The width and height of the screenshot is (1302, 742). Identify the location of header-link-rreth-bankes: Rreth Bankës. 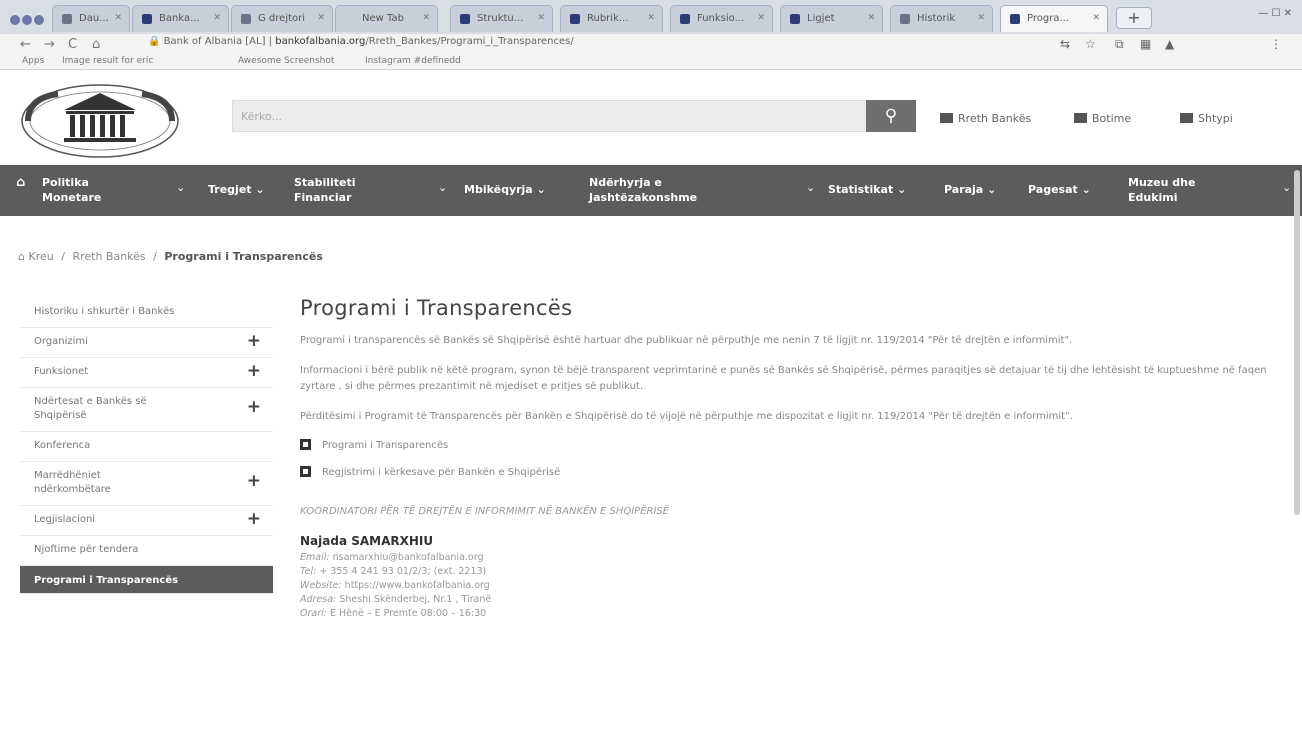
(985, 118).